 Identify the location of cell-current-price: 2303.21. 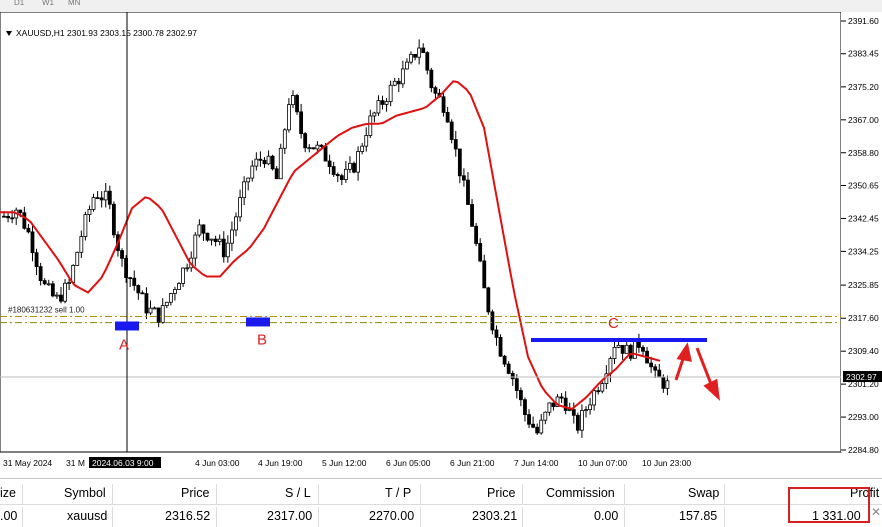
(495, 516).